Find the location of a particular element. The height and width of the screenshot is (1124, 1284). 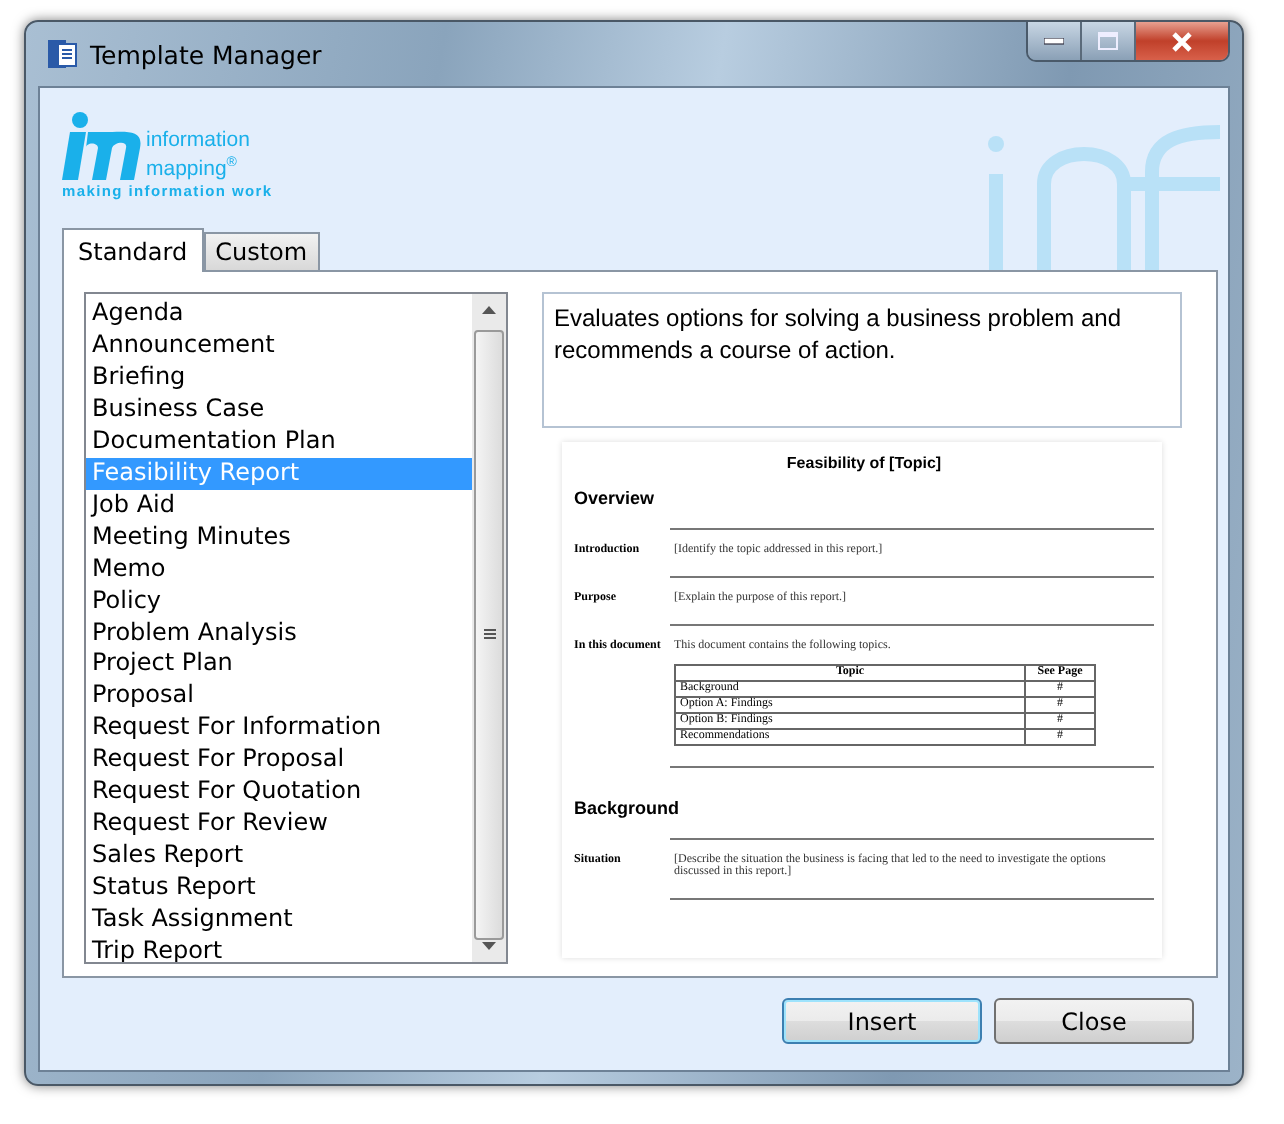

list-item: Business Case is located at coordinates (279, 409).